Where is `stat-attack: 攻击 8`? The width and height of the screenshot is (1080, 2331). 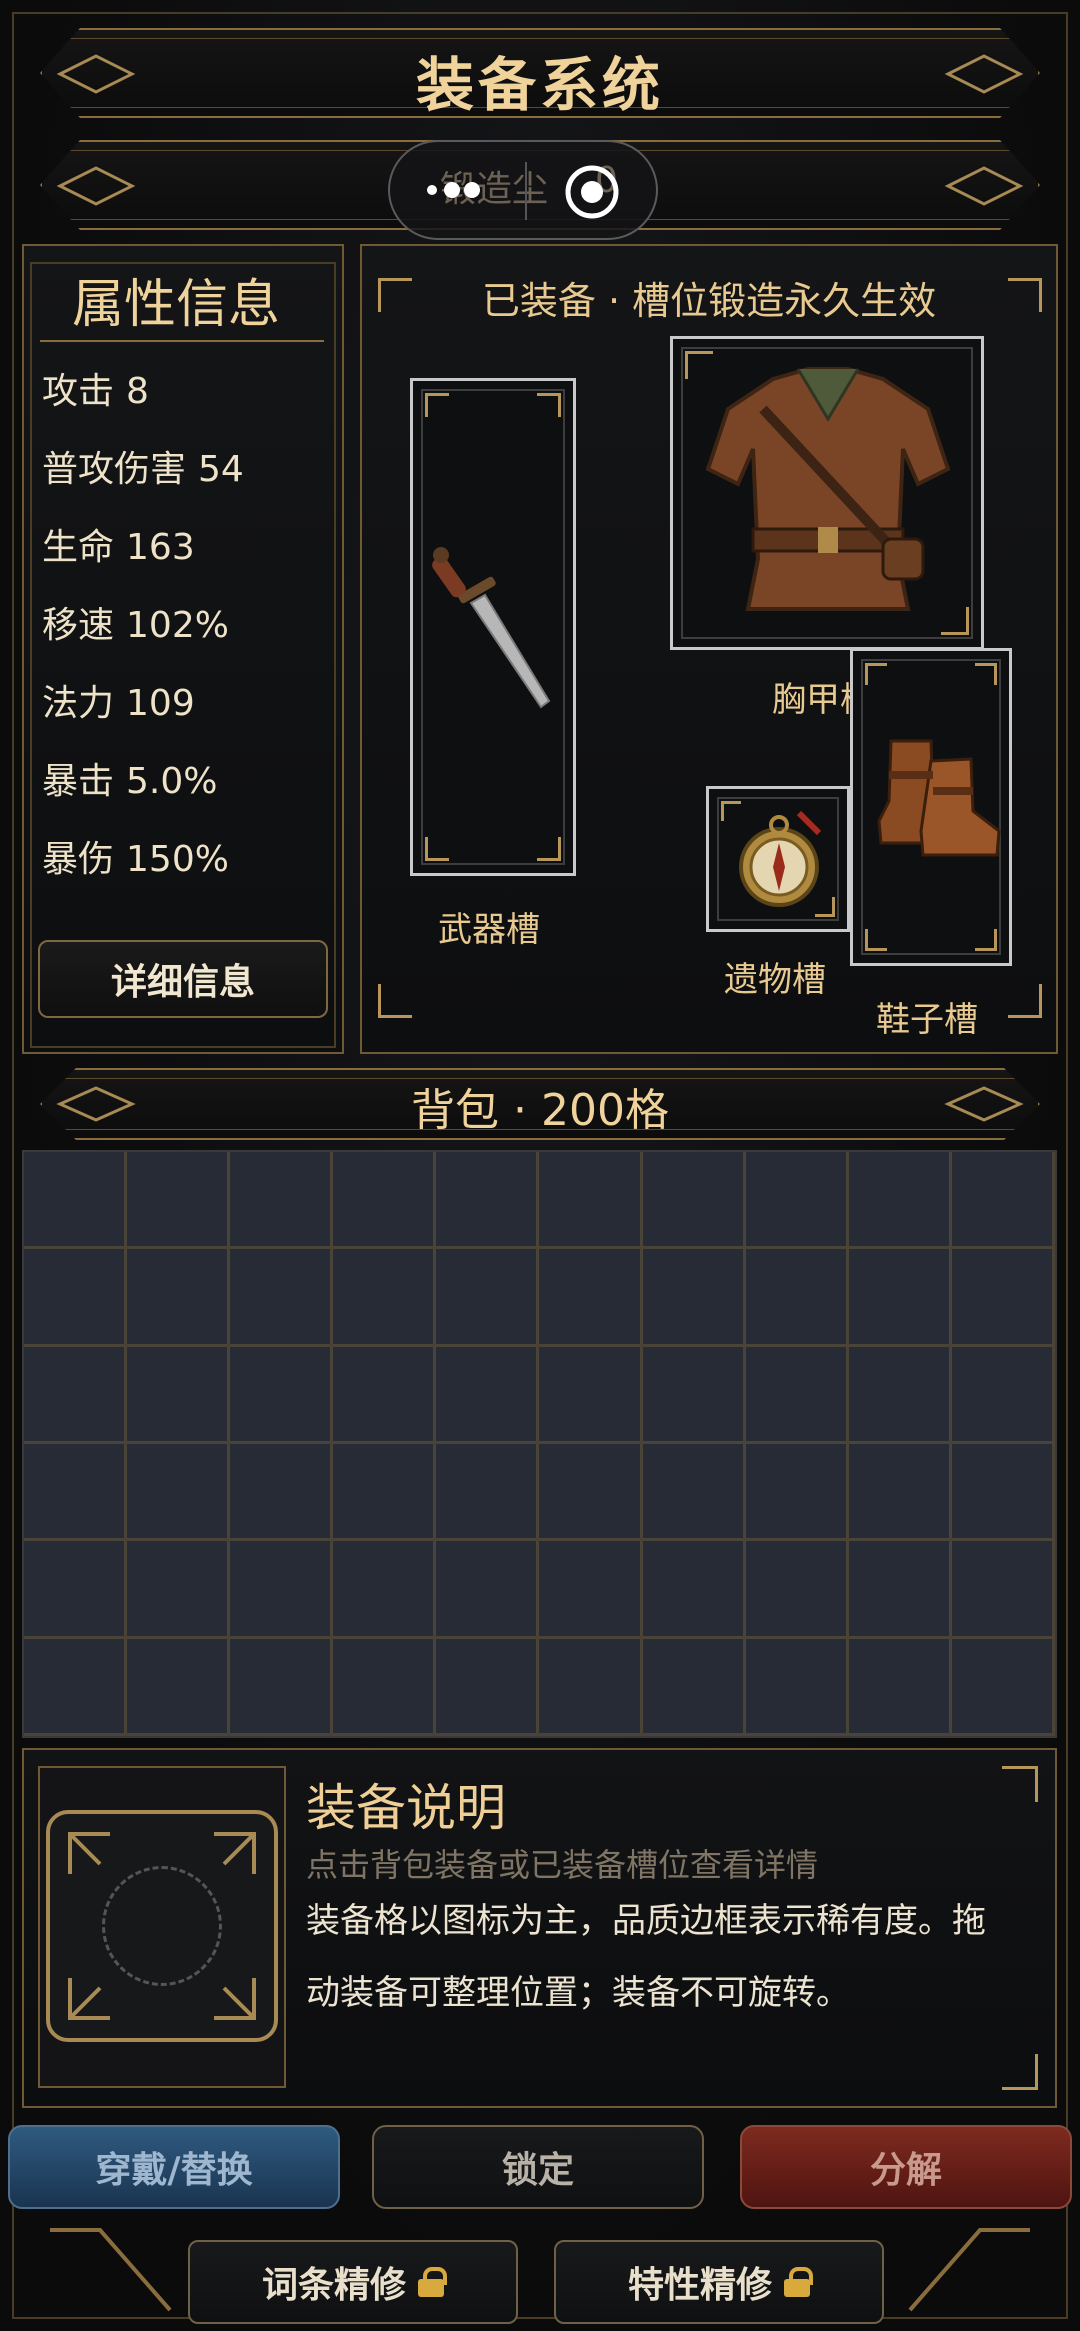
stat-attack: 攻击 8 is located at coordinates (95, 391).